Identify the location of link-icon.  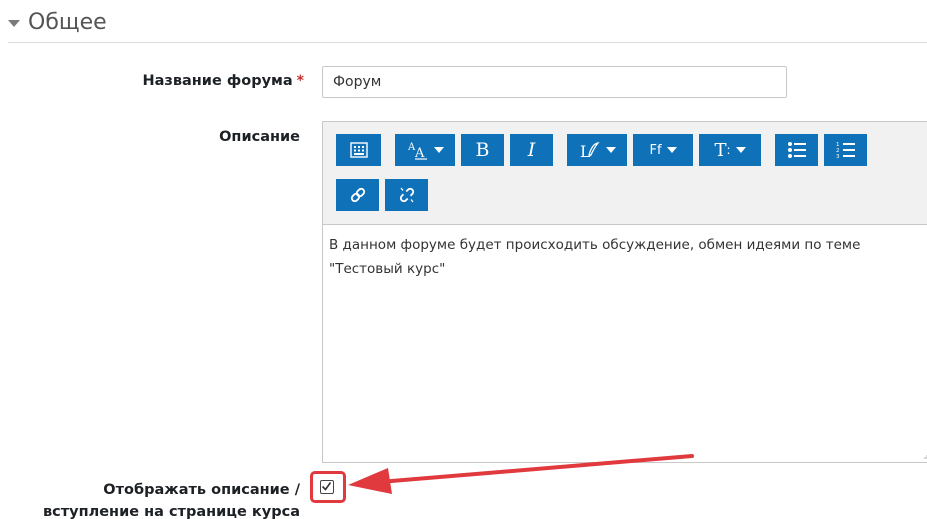
(357, 195).